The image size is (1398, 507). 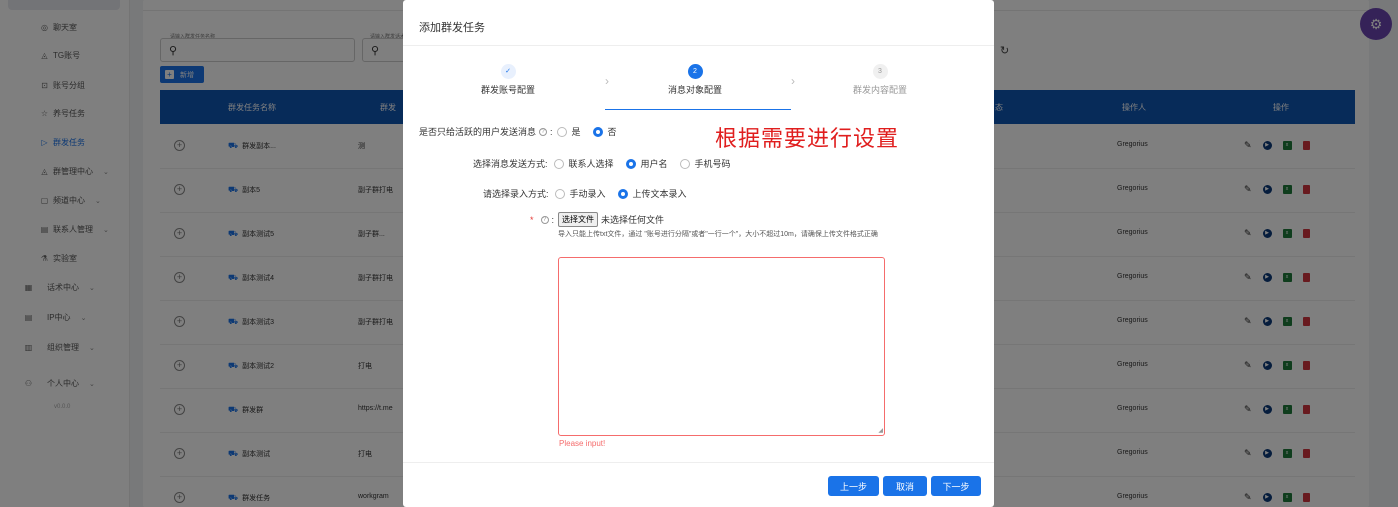 I want to click on active-only-label: 是否只给活跃的用户发送消息, so click(x=478, y=132).